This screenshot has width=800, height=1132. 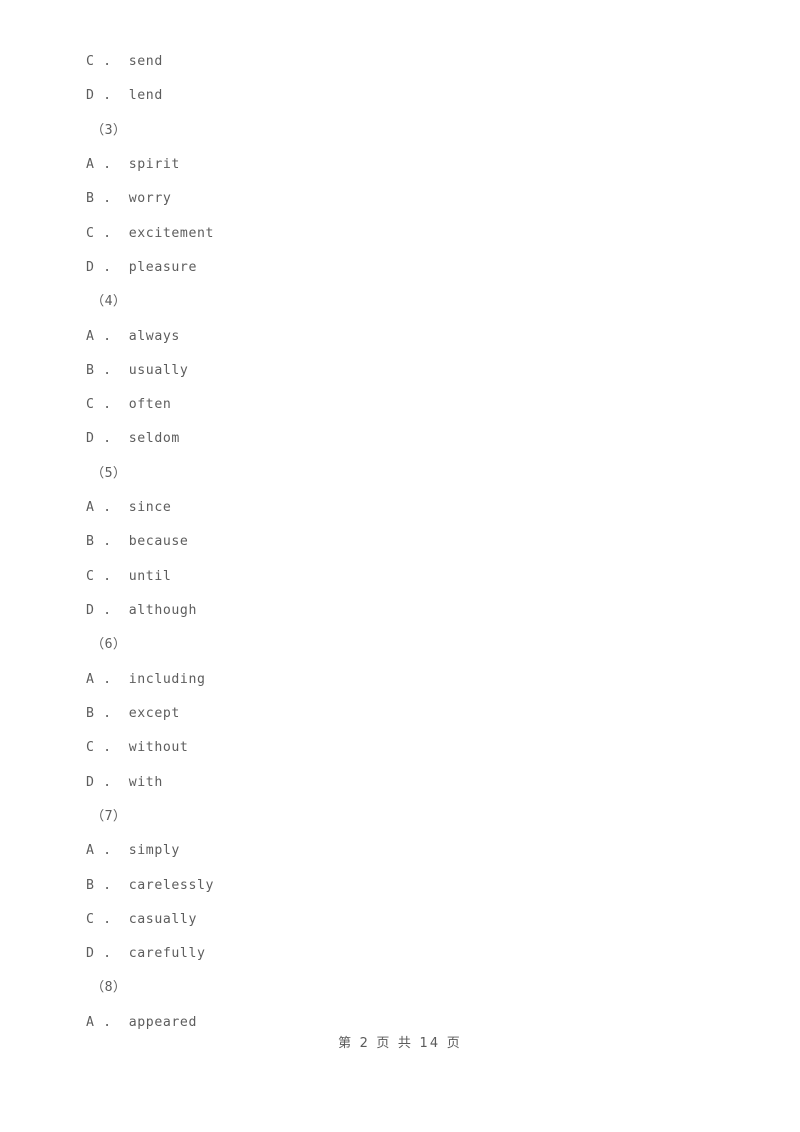 I want to click on answer-option: C . excitement, so click(x=150, y=233).